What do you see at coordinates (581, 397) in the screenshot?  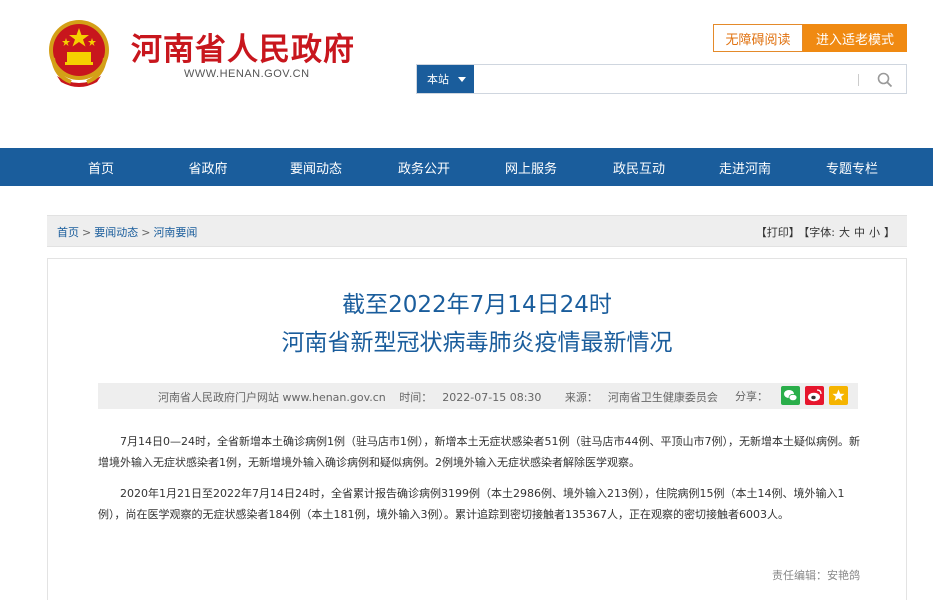 I see `meta-source-label: 来源：` at bounding box center [581, 397].